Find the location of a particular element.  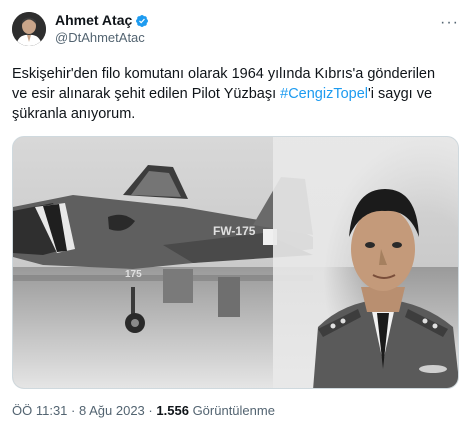

aircraft-marking-nose: 175 is located at coordinates (133, 274).